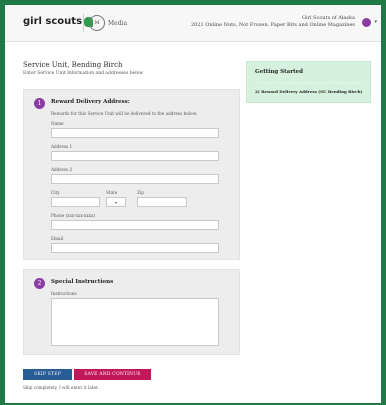 Image resolution: width=386 pixels, height=405 pixels. Describe the element at coordinates (97, 23) in the screenshot. I see `marketing-mark-icon: M` at that location.